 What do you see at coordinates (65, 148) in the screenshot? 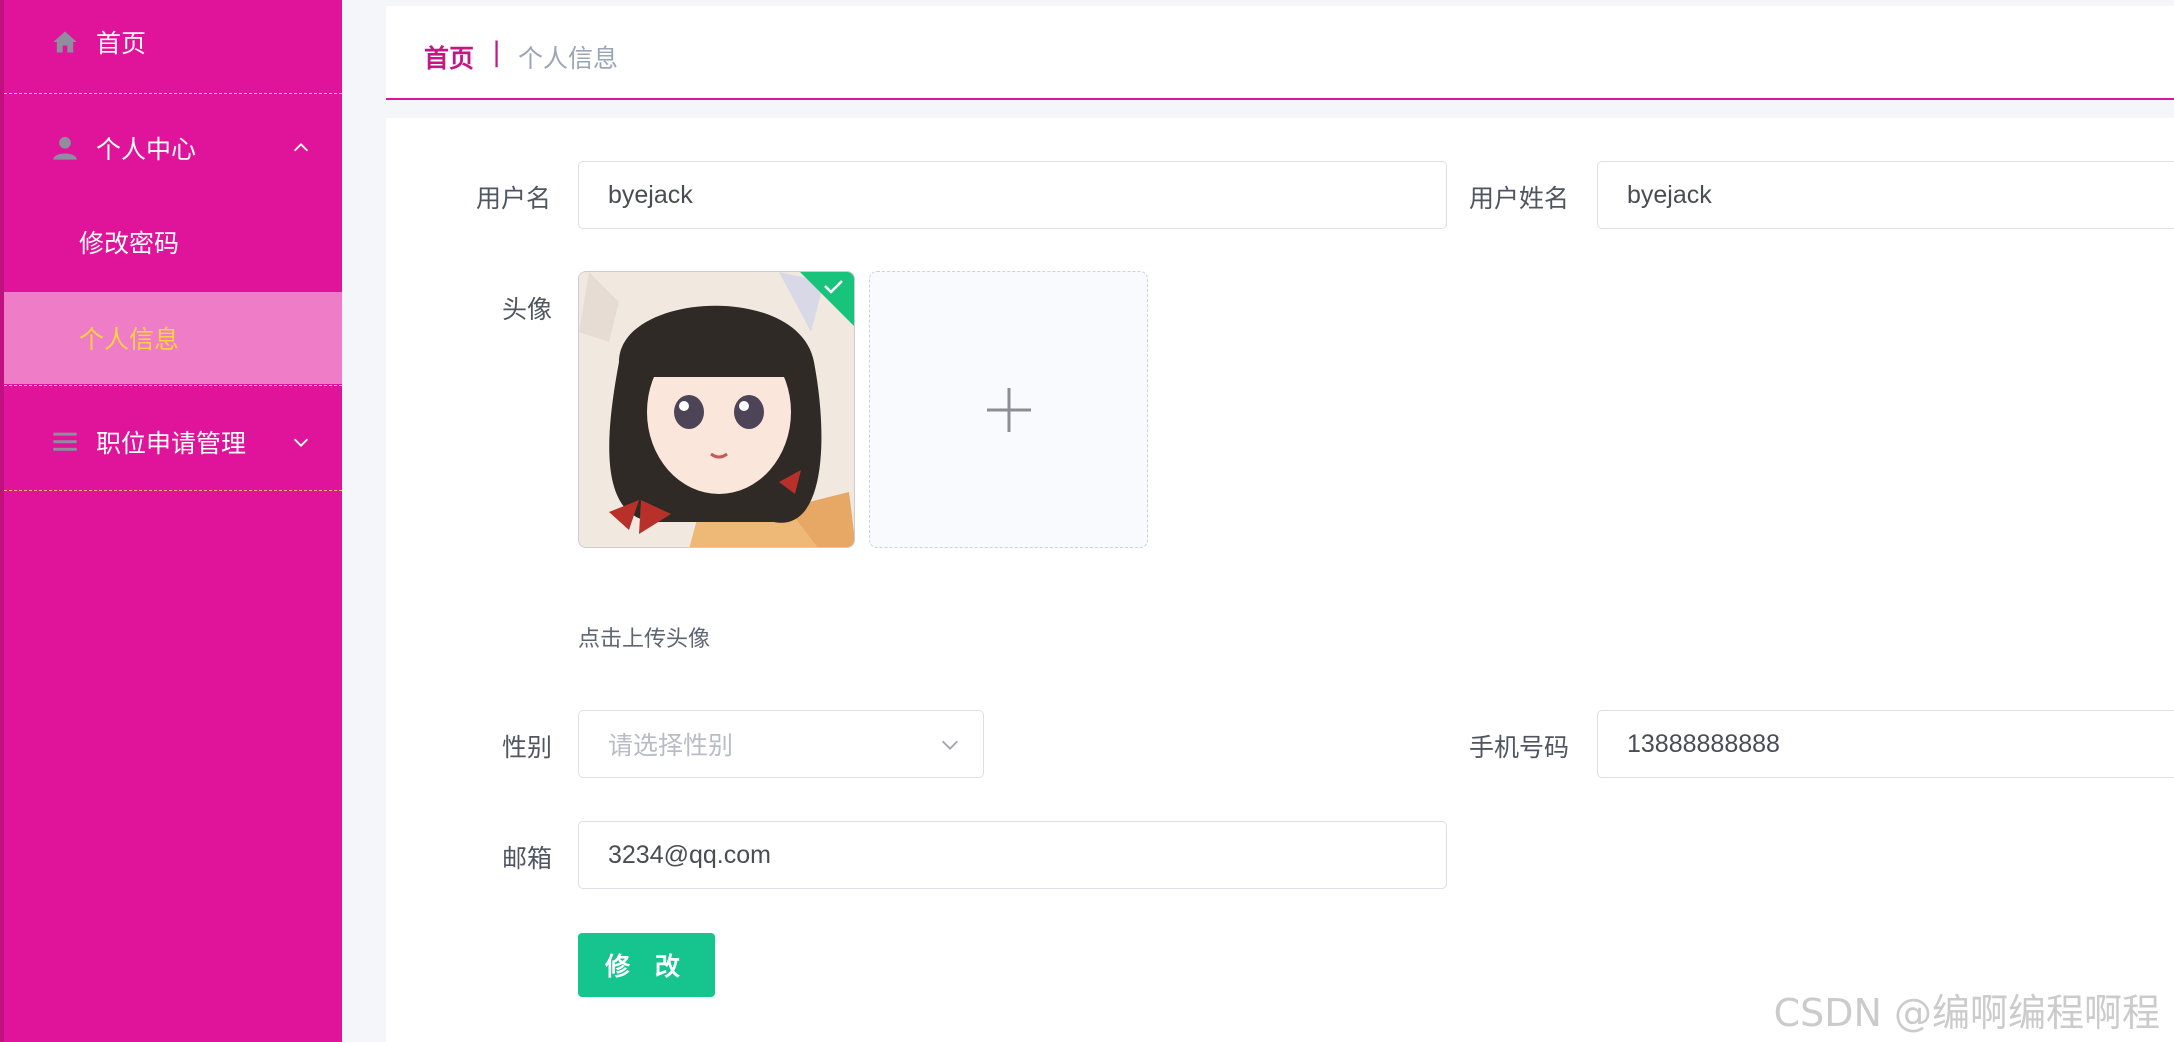
I see `user-icon` at bounding box center [65, 148].